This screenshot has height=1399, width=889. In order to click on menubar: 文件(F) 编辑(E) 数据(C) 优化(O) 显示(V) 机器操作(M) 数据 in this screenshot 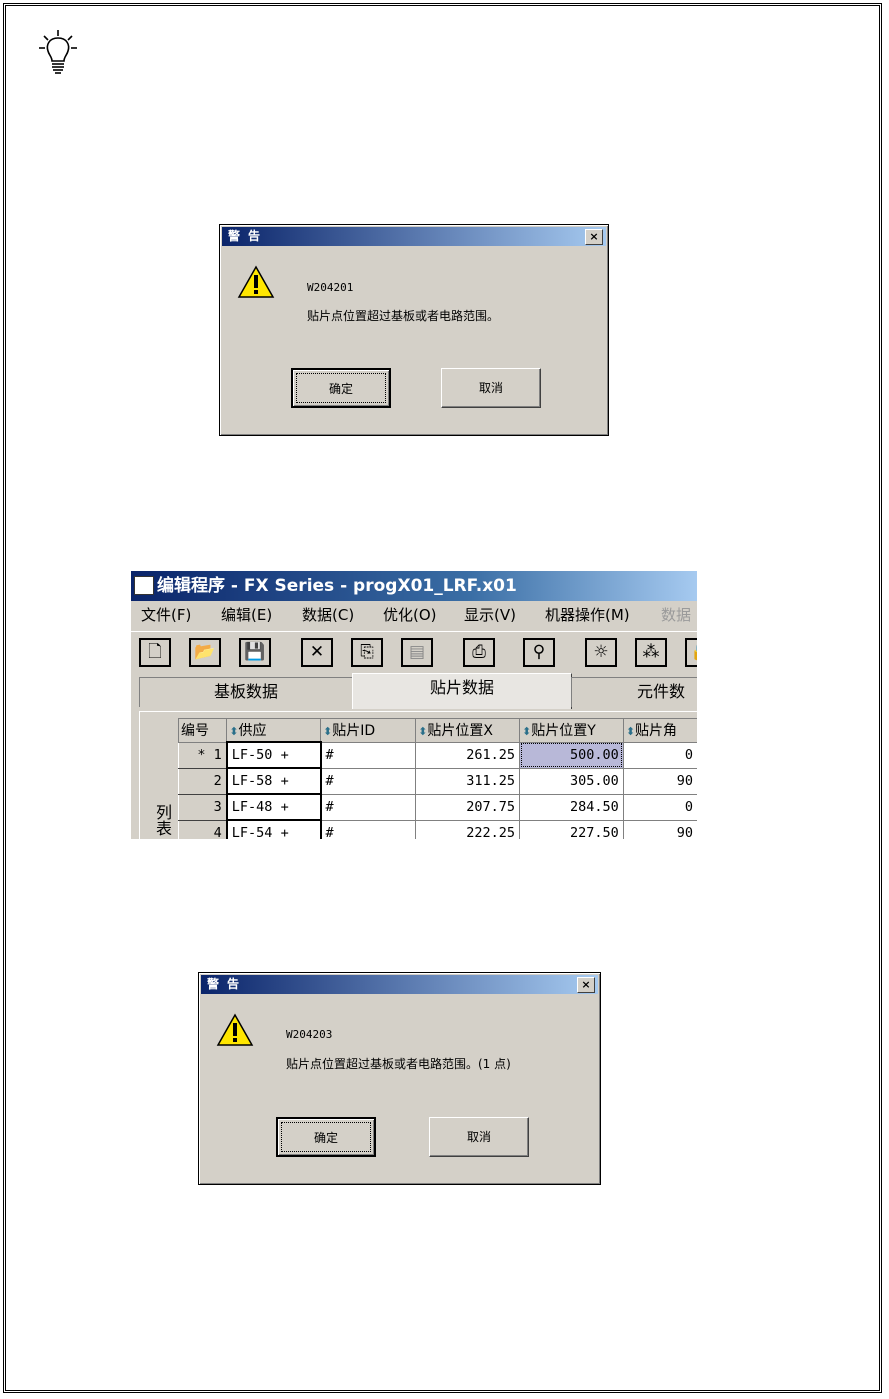, I will do `click(414, 615)`.